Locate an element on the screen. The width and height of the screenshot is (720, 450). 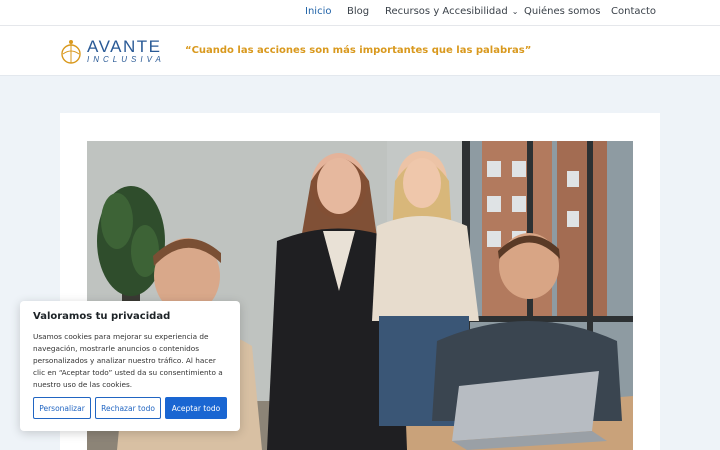
nav-item-quienes-somos: Quiénes somos is located at coordinates (562, 11).